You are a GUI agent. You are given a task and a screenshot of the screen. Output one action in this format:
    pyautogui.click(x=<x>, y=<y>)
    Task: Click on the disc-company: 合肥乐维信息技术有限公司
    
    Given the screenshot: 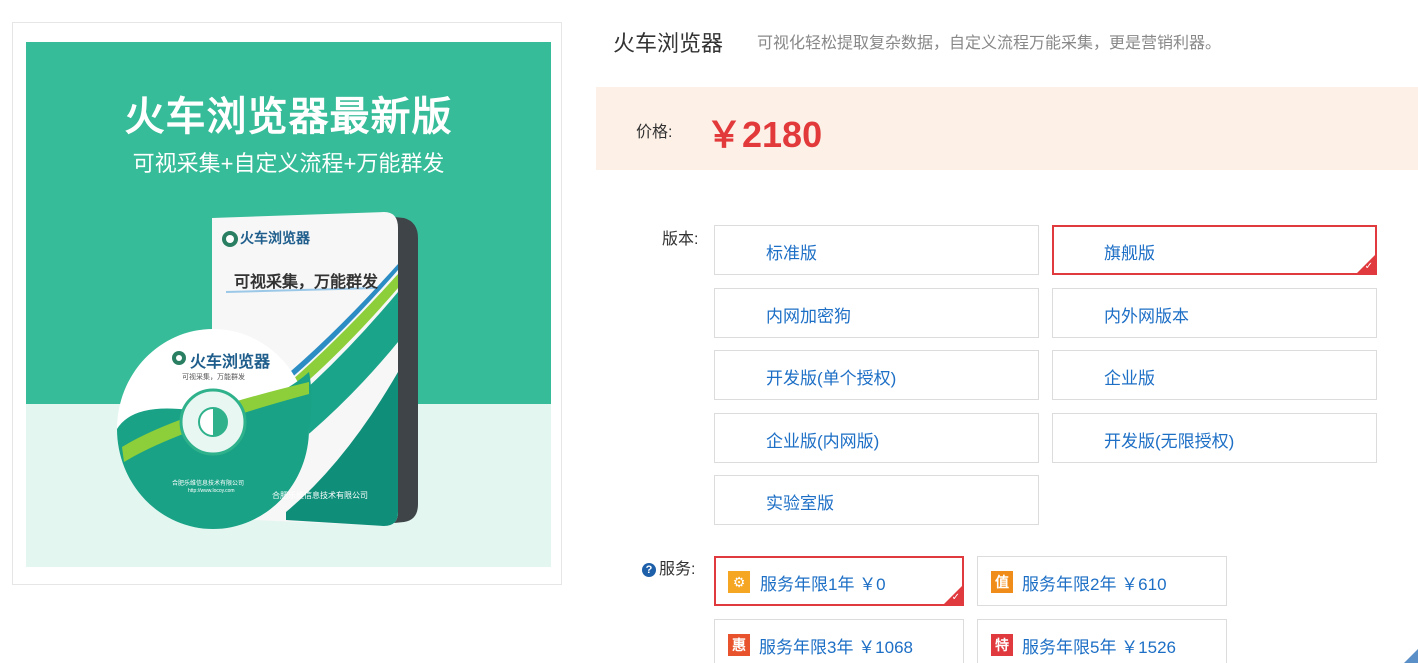 What is the action you would take?
    pyautogui.click(x=208, y=484)
    